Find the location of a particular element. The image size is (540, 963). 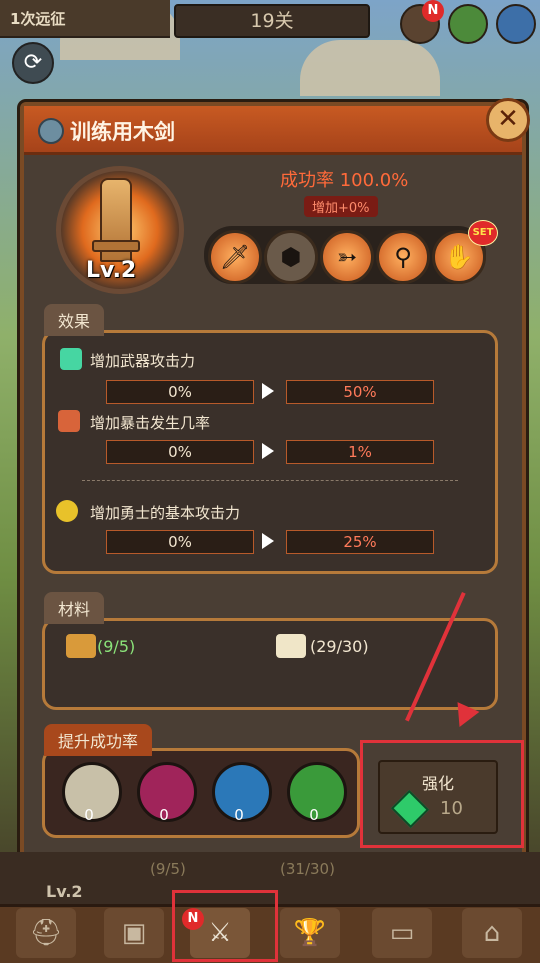

close-button: ✕ is located at coordinates (508, 120).